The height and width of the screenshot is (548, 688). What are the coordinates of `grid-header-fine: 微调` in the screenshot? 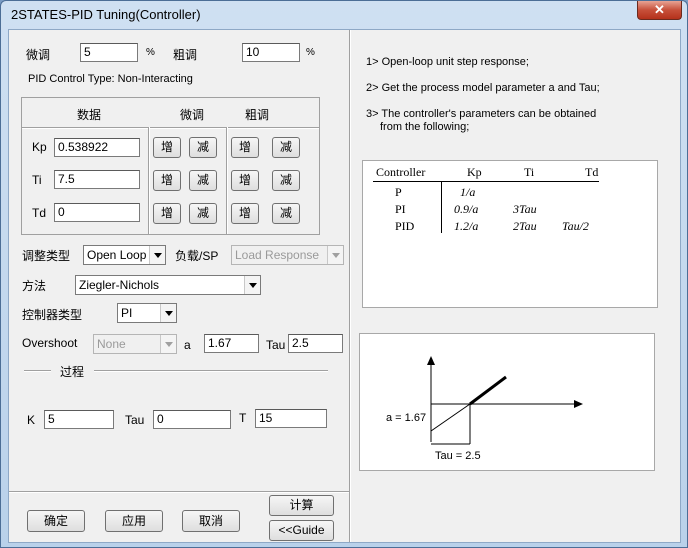 It's located at (192, 115).